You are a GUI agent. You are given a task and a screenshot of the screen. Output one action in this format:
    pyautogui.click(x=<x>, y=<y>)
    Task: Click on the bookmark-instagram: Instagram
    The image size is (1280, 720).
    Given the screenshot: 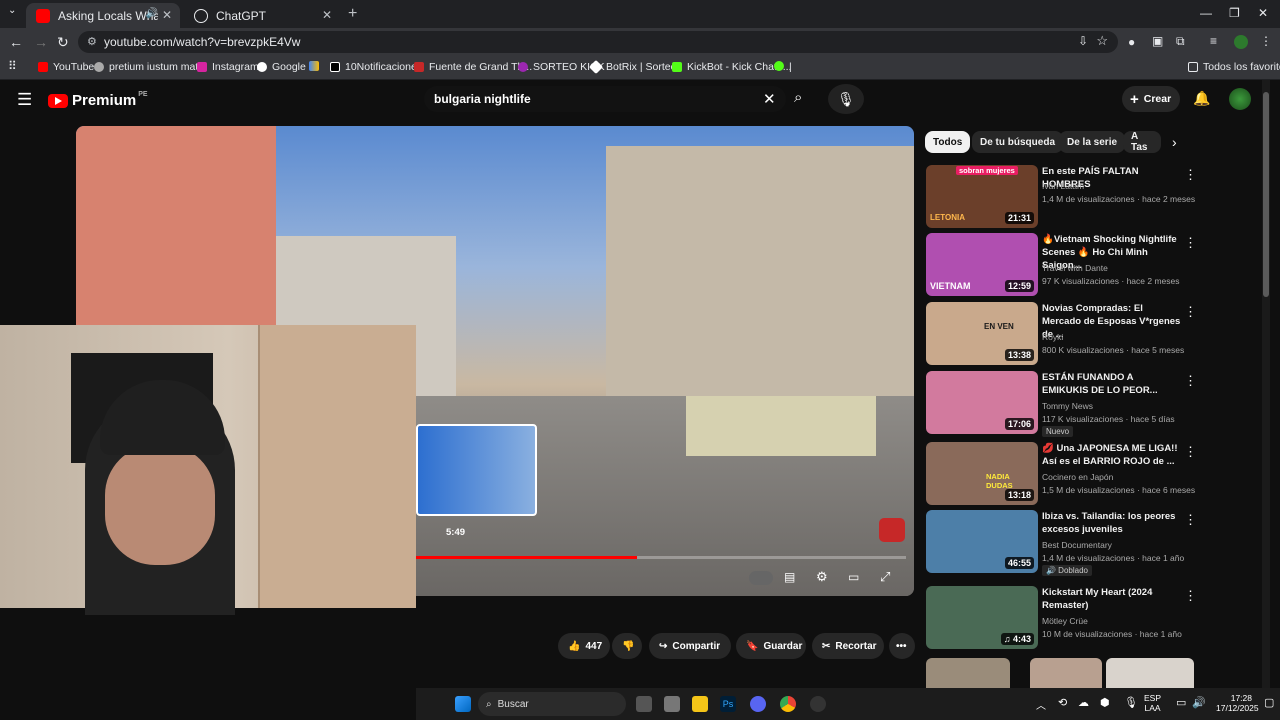 What is the action you would take?
    pyautogui.click(x=228, y=67)
    